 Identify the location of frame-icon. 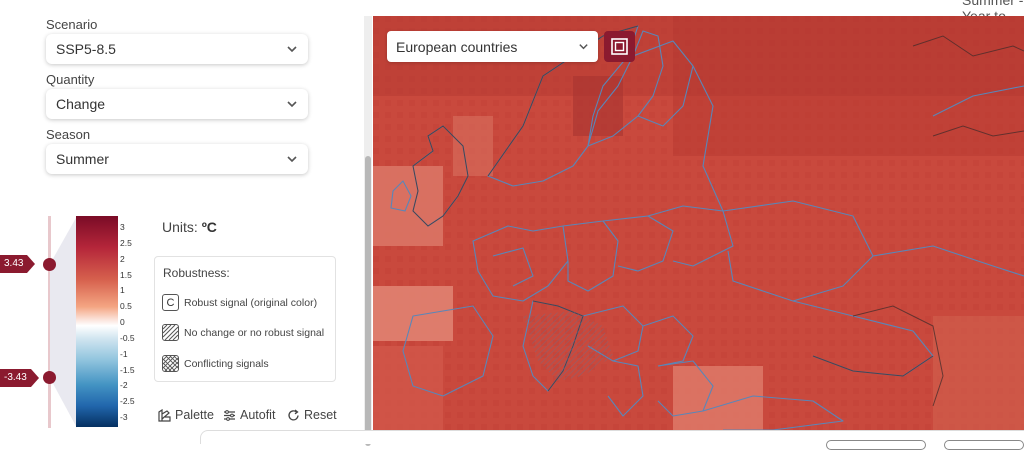
(619, 46).